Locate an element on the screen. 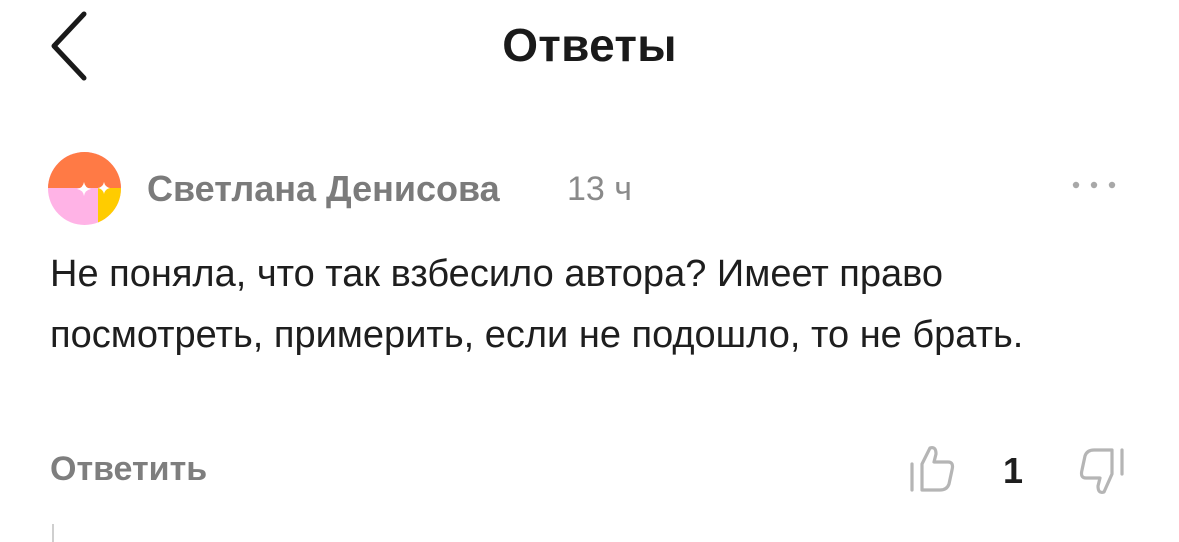 The width and height of the screenshot is (1179, 542). more-options-button is located at coordinates (1094, 185).